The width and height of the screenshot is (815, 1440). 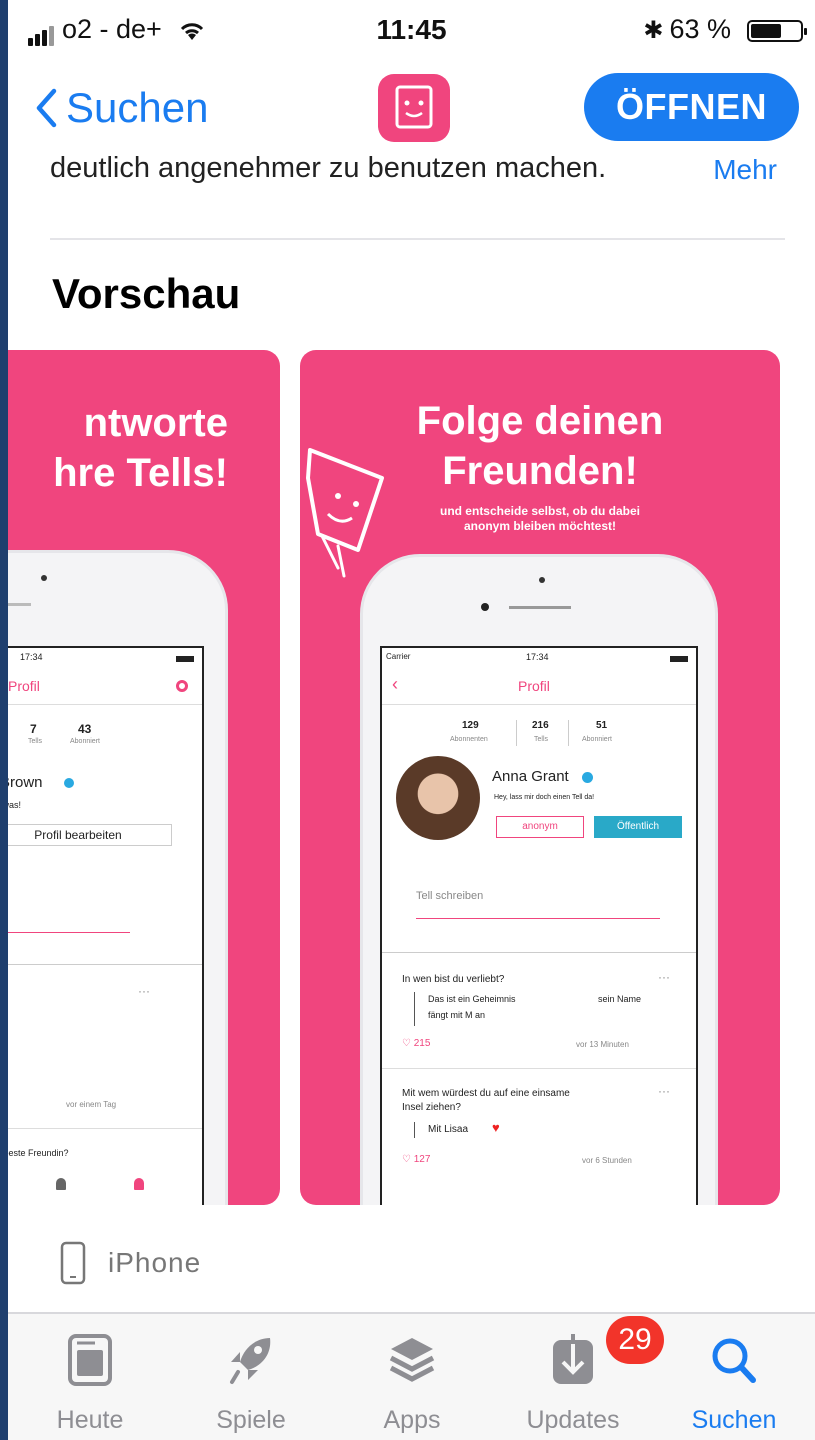 I want to click on card2-carrier: Carrier, so click(x=398, y=656).